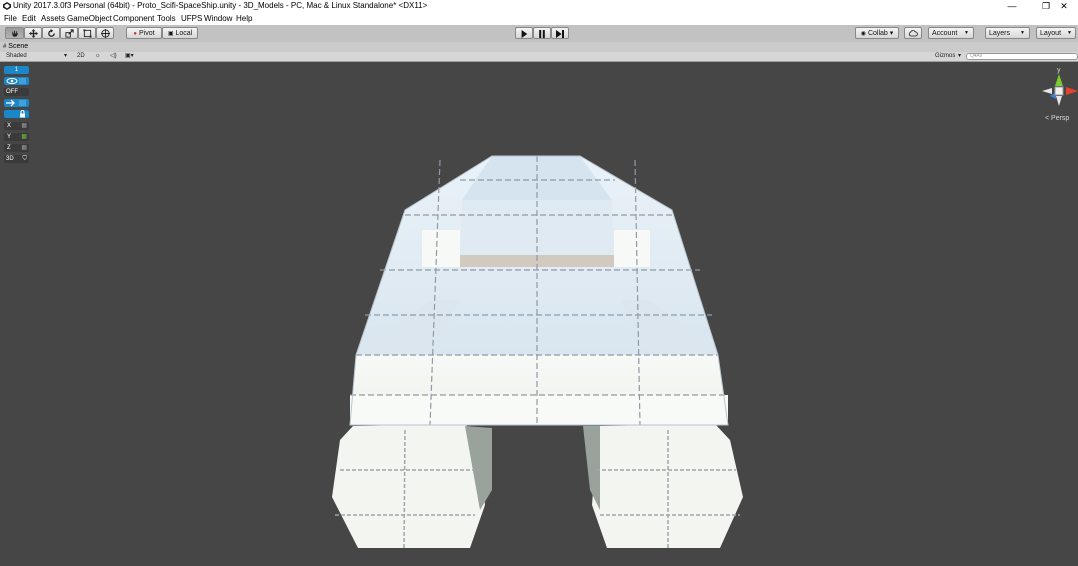 This screenshot has height=566, width=1078. I want to click on menu-help: Help, so click(244, 18).